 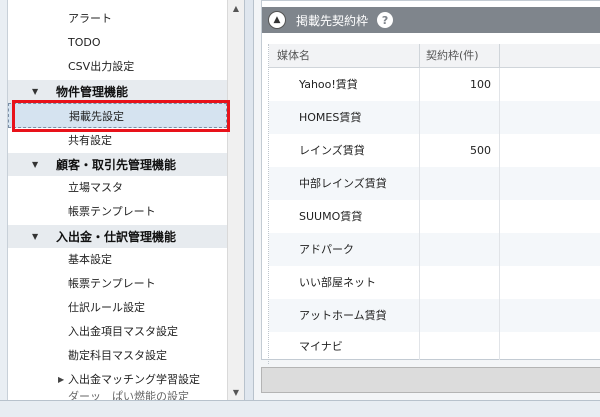 I want to click on tree-group-accounting: ▼ 入出金・仕訳管理機能, so click(x=117, y=236).